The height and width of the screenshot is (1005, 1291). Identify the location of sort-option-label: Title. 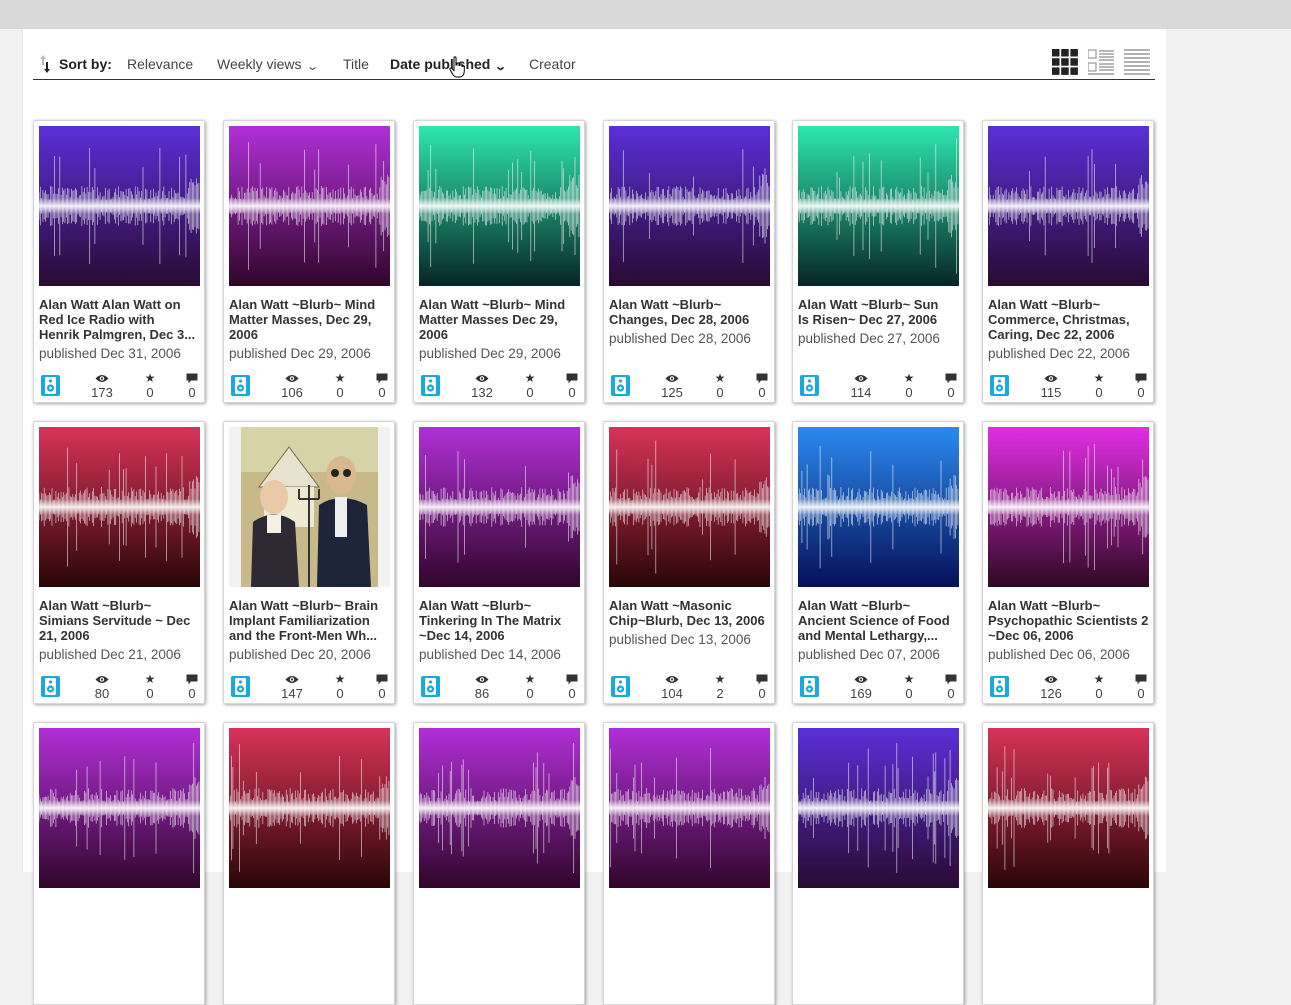
(356, 64).